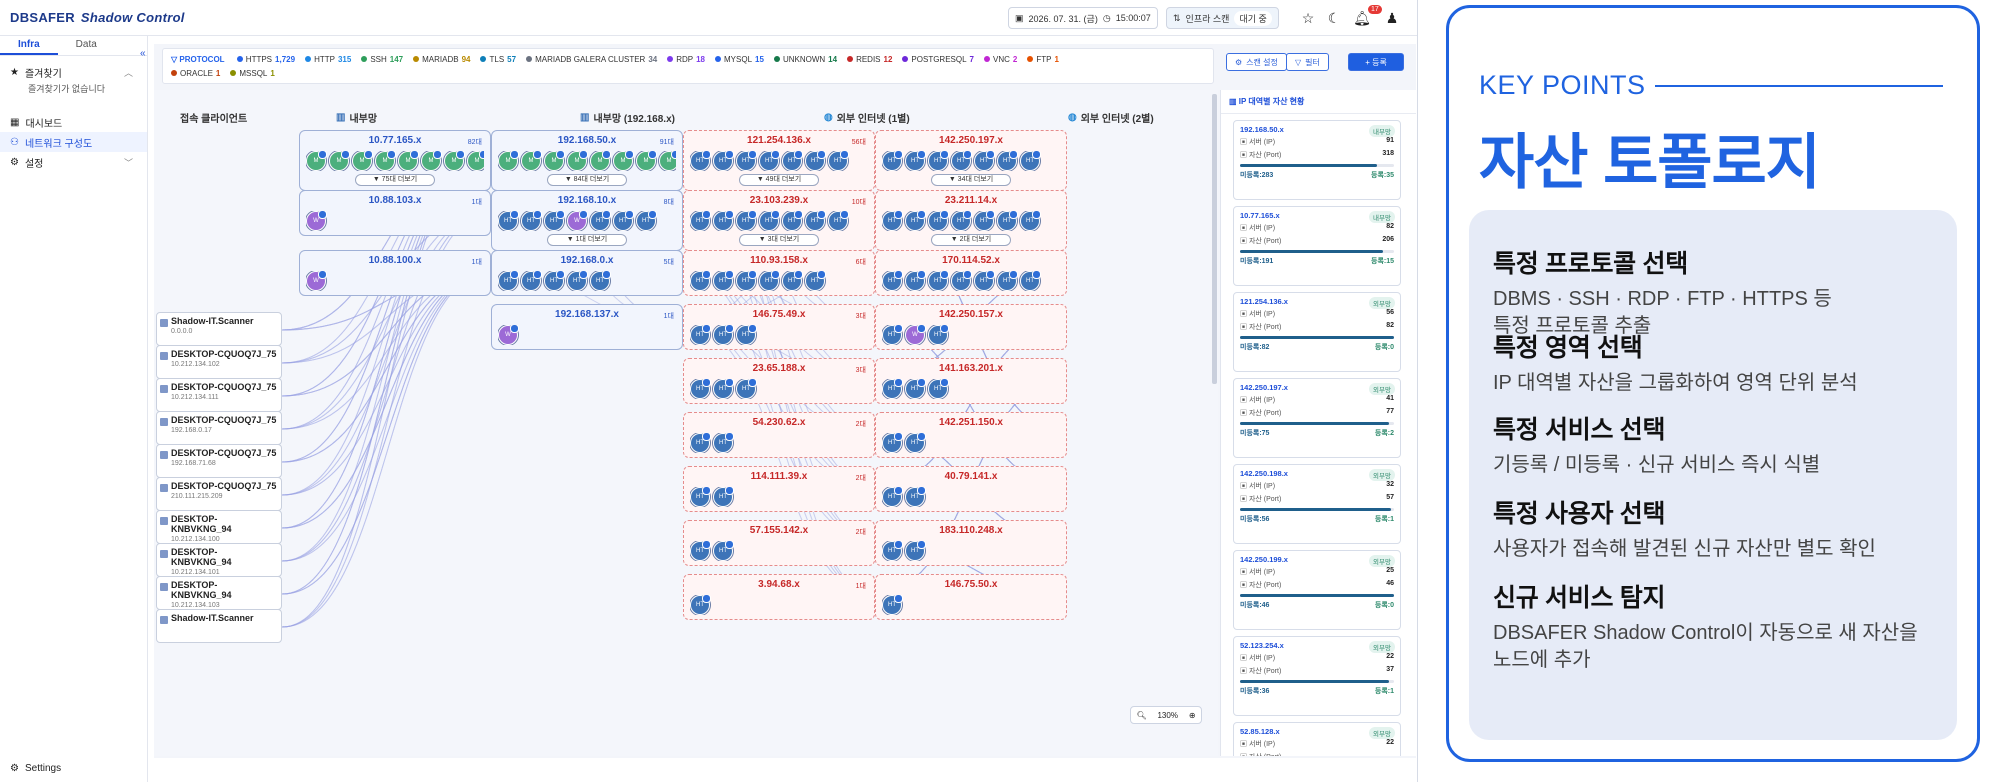  What do you see at coordinates (971, 489) in the screenshot?
I see `network-node: 40.79.141.x HT HT` at bounding box center [971, 489].